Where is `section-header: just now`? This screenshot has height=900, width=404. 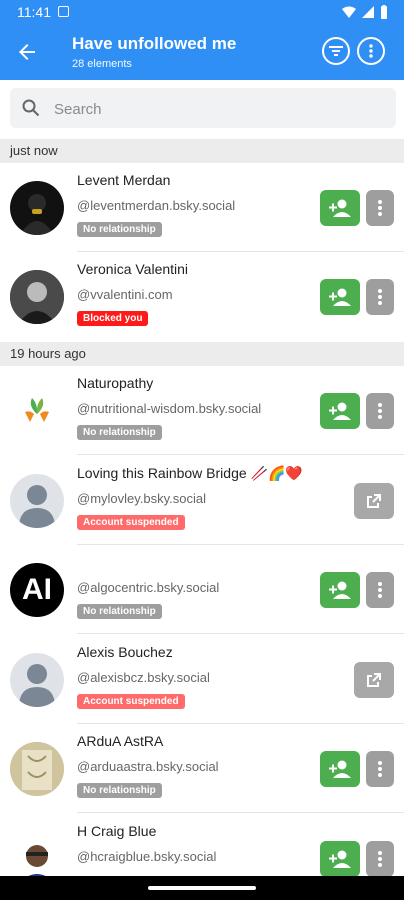
section-header: just now is located at coordinates (202, 151).